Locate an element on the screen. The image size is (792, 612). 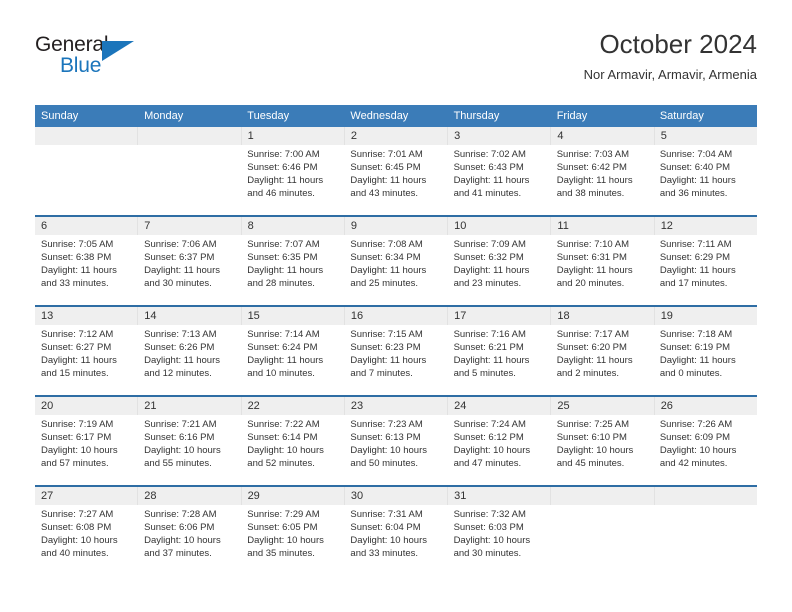
sunrise-text: Sunrise: 7:21 AM is located at coordinates (180, 424).